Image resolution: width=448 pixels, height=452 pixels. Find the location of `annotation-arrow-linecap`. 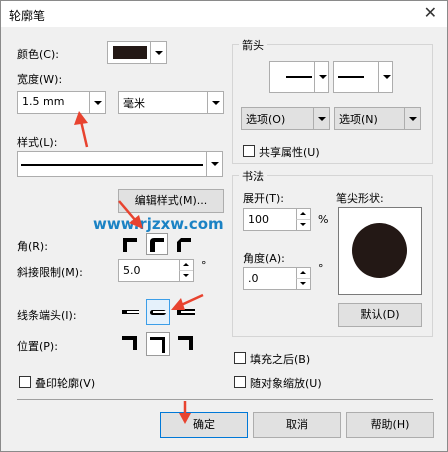

annotation-arrow-linecap is located at coordinates (187, 301).